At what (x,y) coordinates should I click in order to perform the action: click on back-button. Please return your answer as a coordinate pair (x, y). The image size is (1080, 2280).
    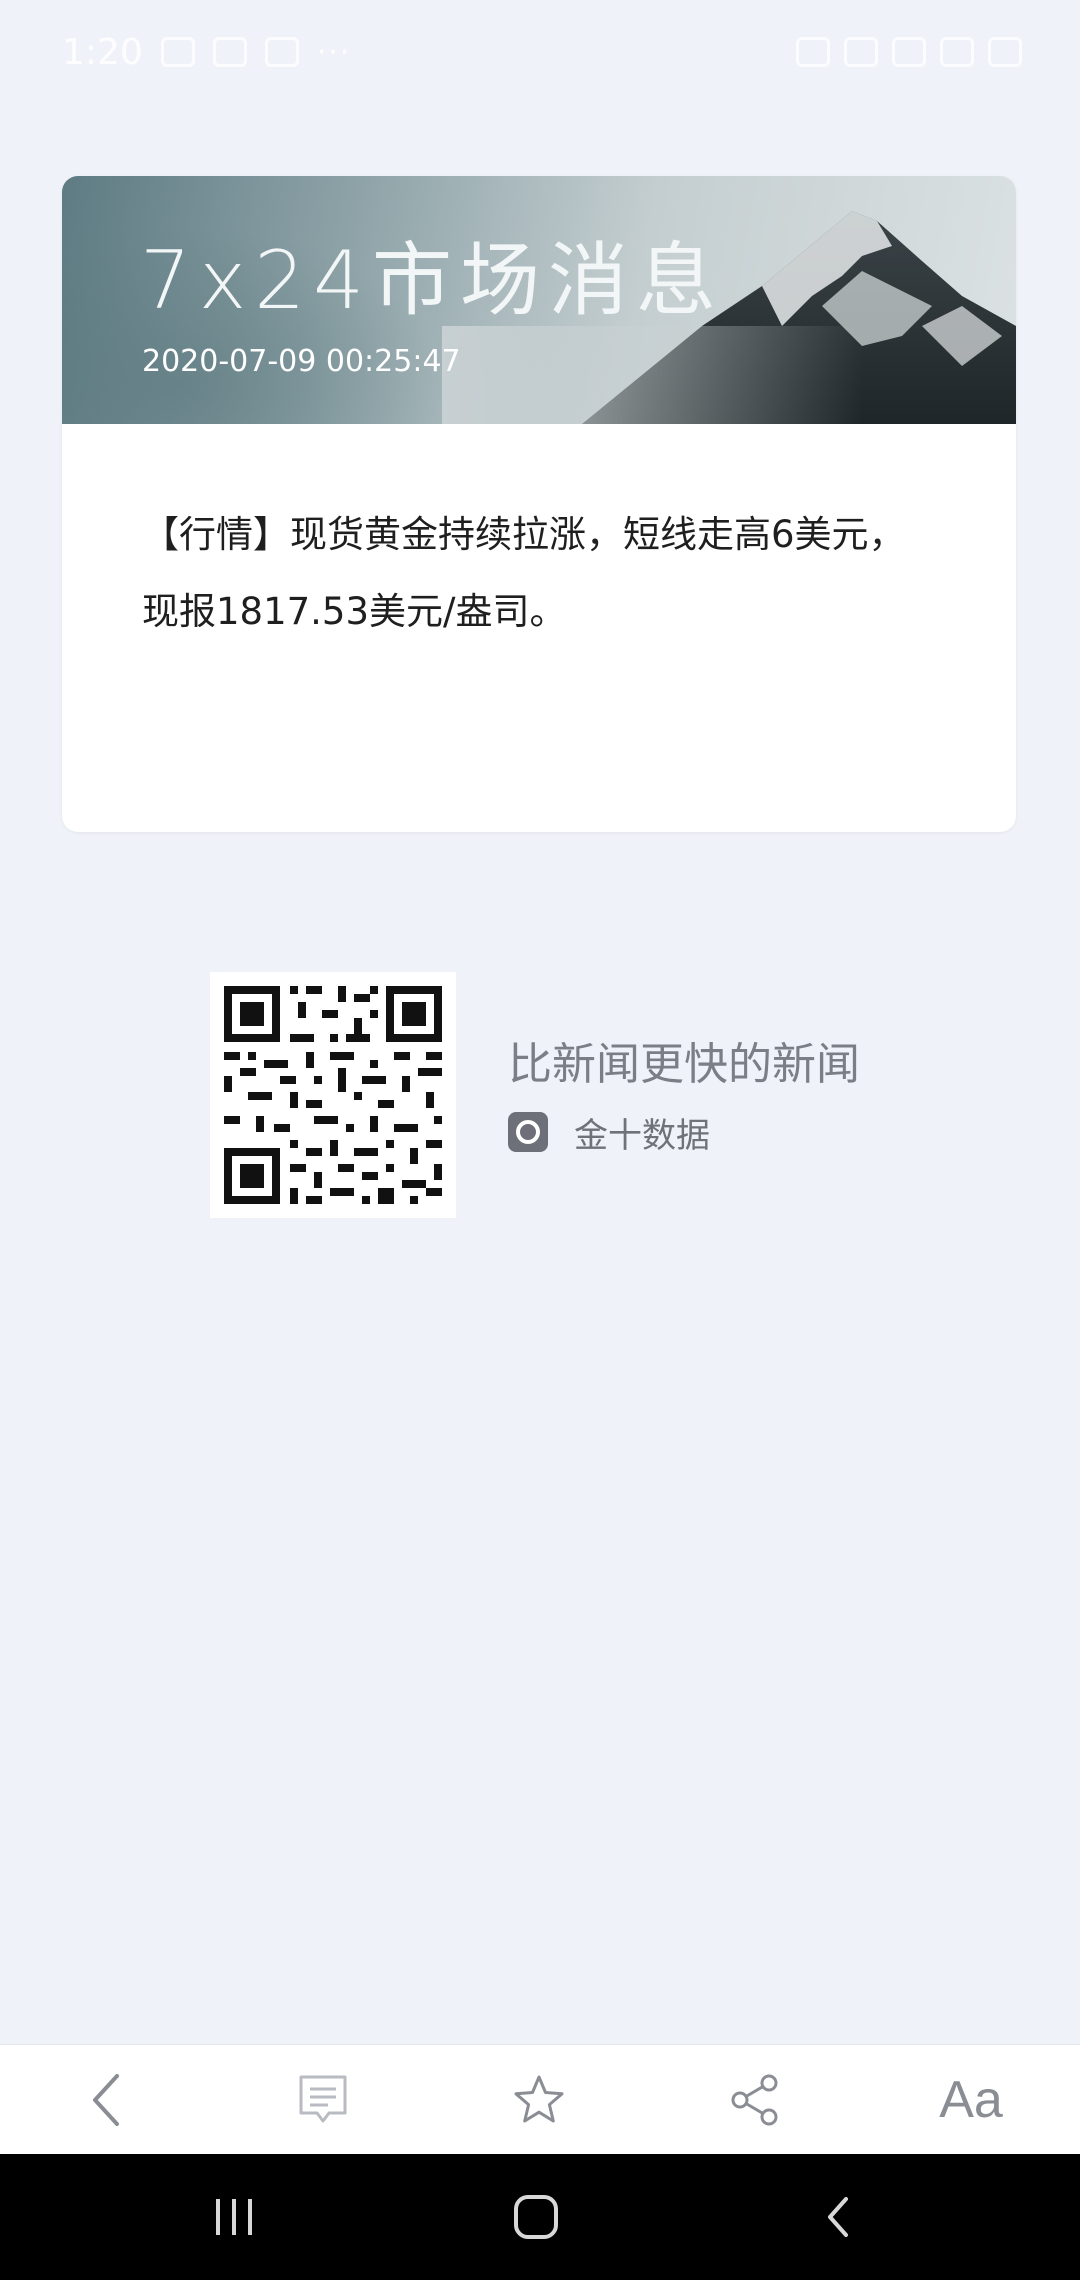
    Looking at the image, I should click on (107, 2100).